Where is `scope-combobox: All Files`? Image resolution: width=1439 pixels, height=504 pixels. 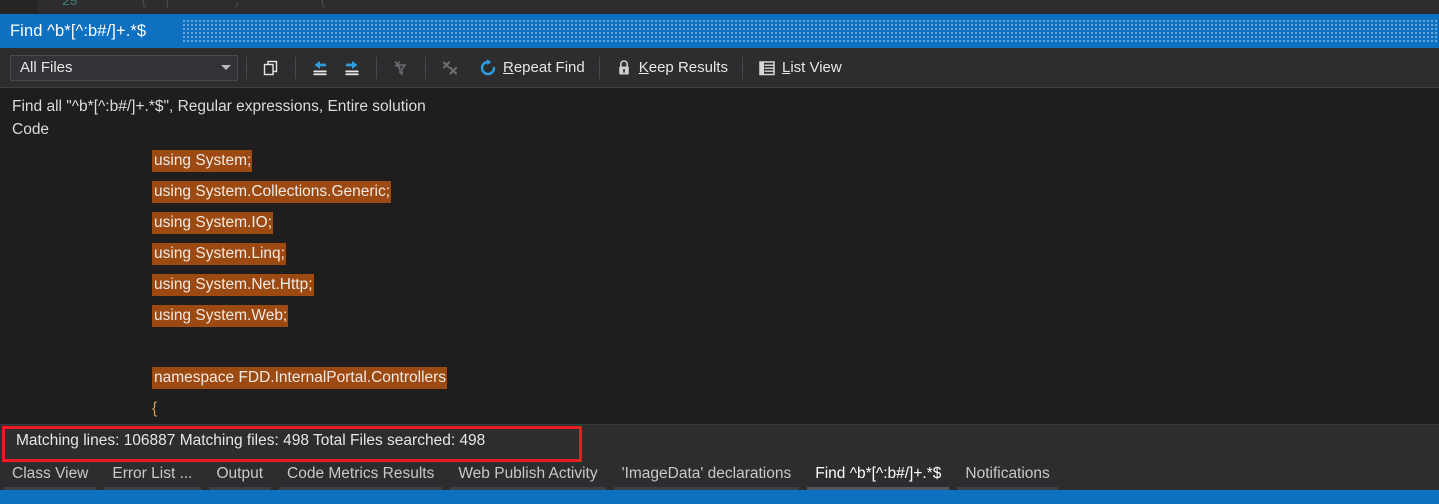
scope-combobox: All Files is located at coordinates (124, 67).